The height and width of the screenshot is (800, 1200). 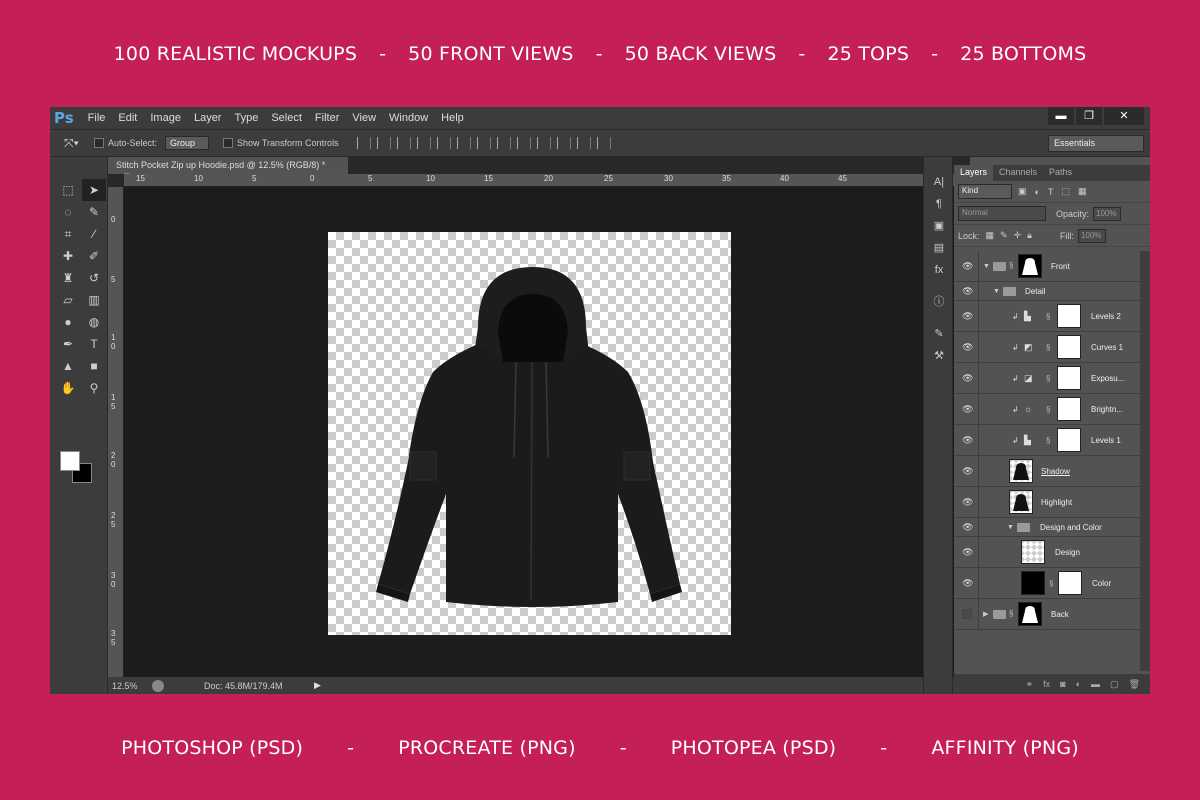 What do you see at coordinates (967, 614) in the screenshot?
I see `visibility-toggle-off` at bounding box center [967, 614].